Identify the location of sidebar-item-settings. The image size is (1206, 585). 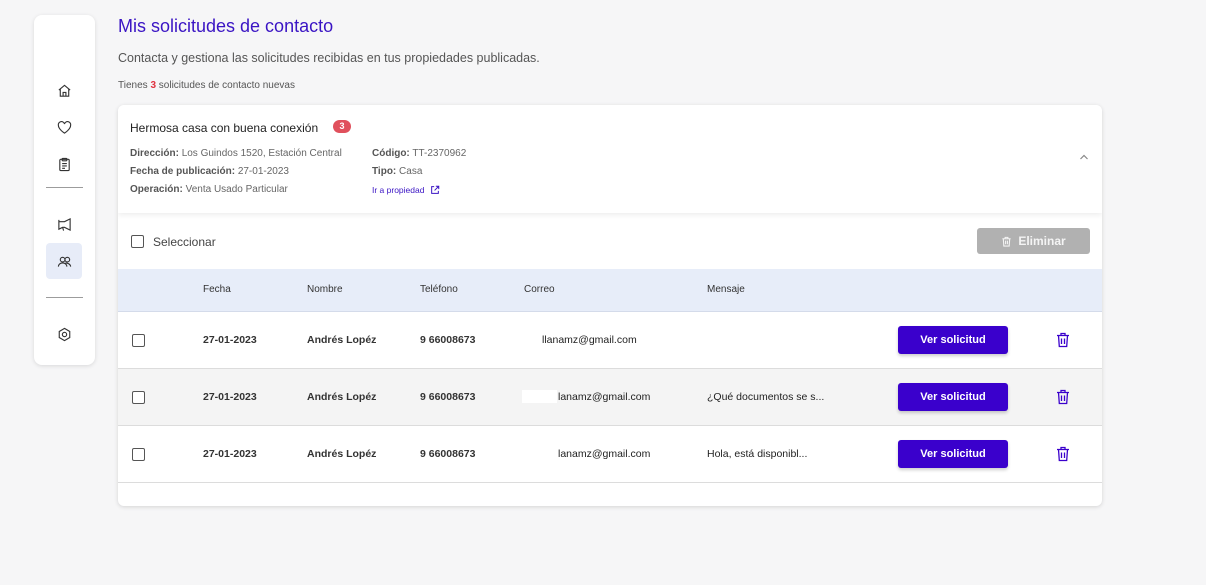
(64, 334).